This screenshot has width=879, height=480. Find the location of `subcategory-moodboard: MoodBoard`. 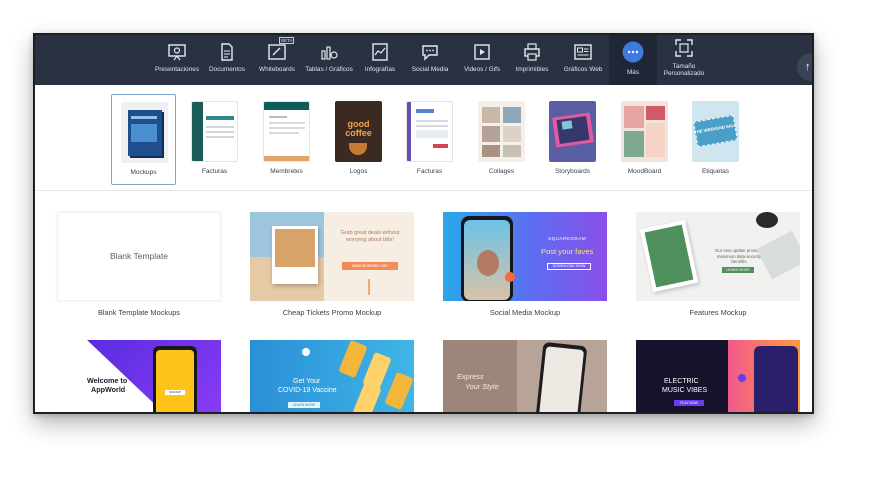

subcategory-moodboard: MoodBoard is located at coordinates (644, 139).